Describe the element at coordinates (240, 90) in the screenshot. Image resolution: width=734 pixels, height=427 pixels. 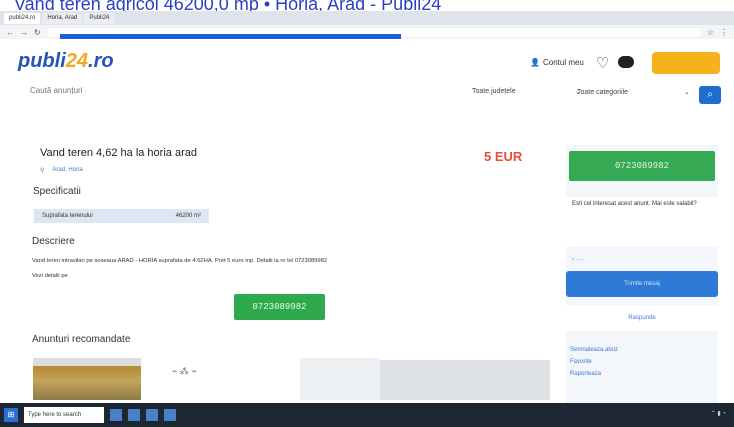
I see `search-input` at that location.